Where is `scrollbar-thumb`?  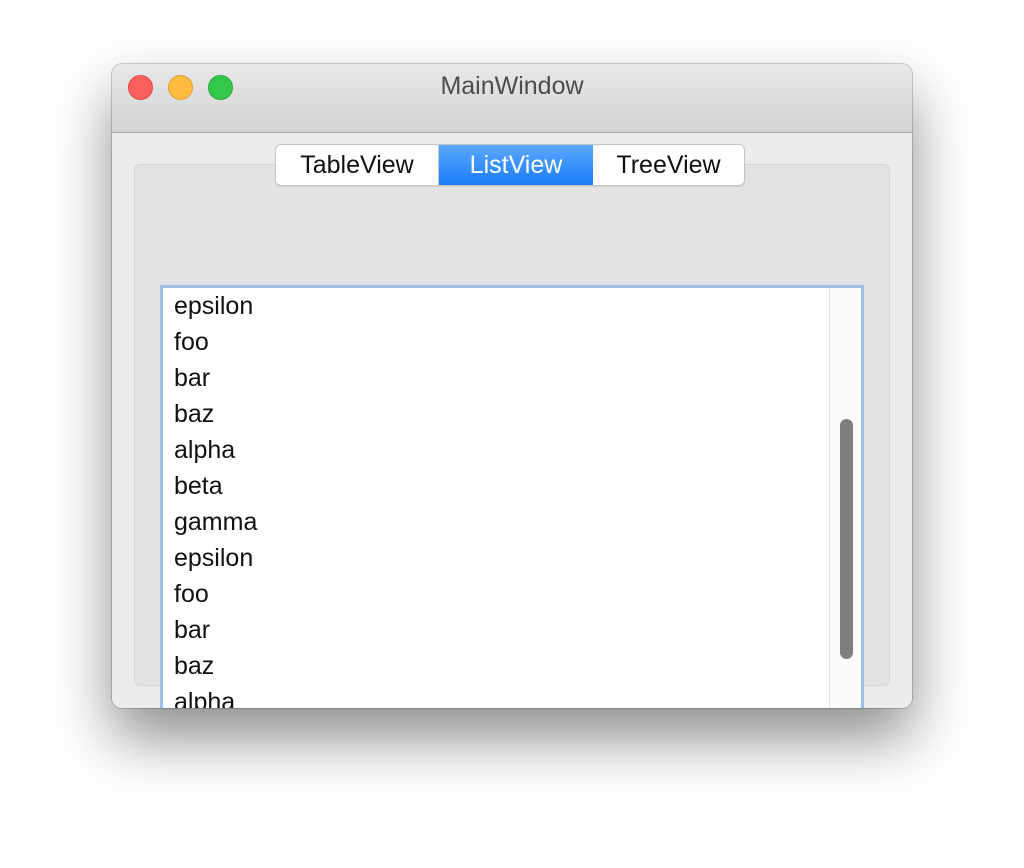 scrollbar-thumb is located at coordinates (846, 539).